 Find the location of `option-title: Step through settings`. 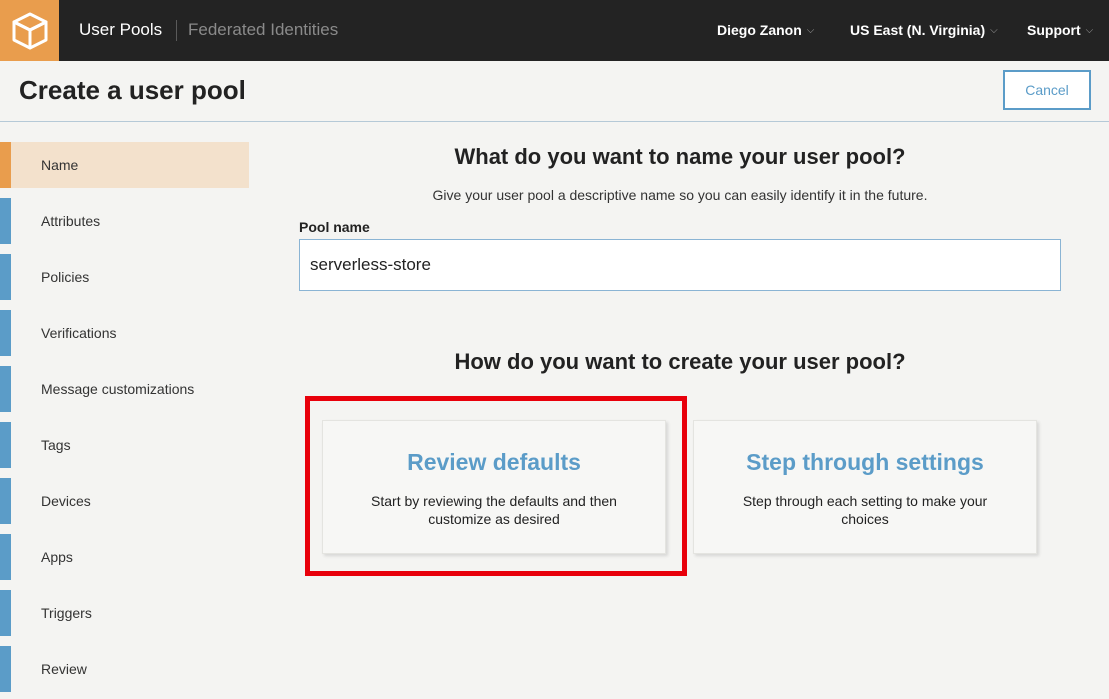

option-title: Step through settings is located at coordinates (865, 462).